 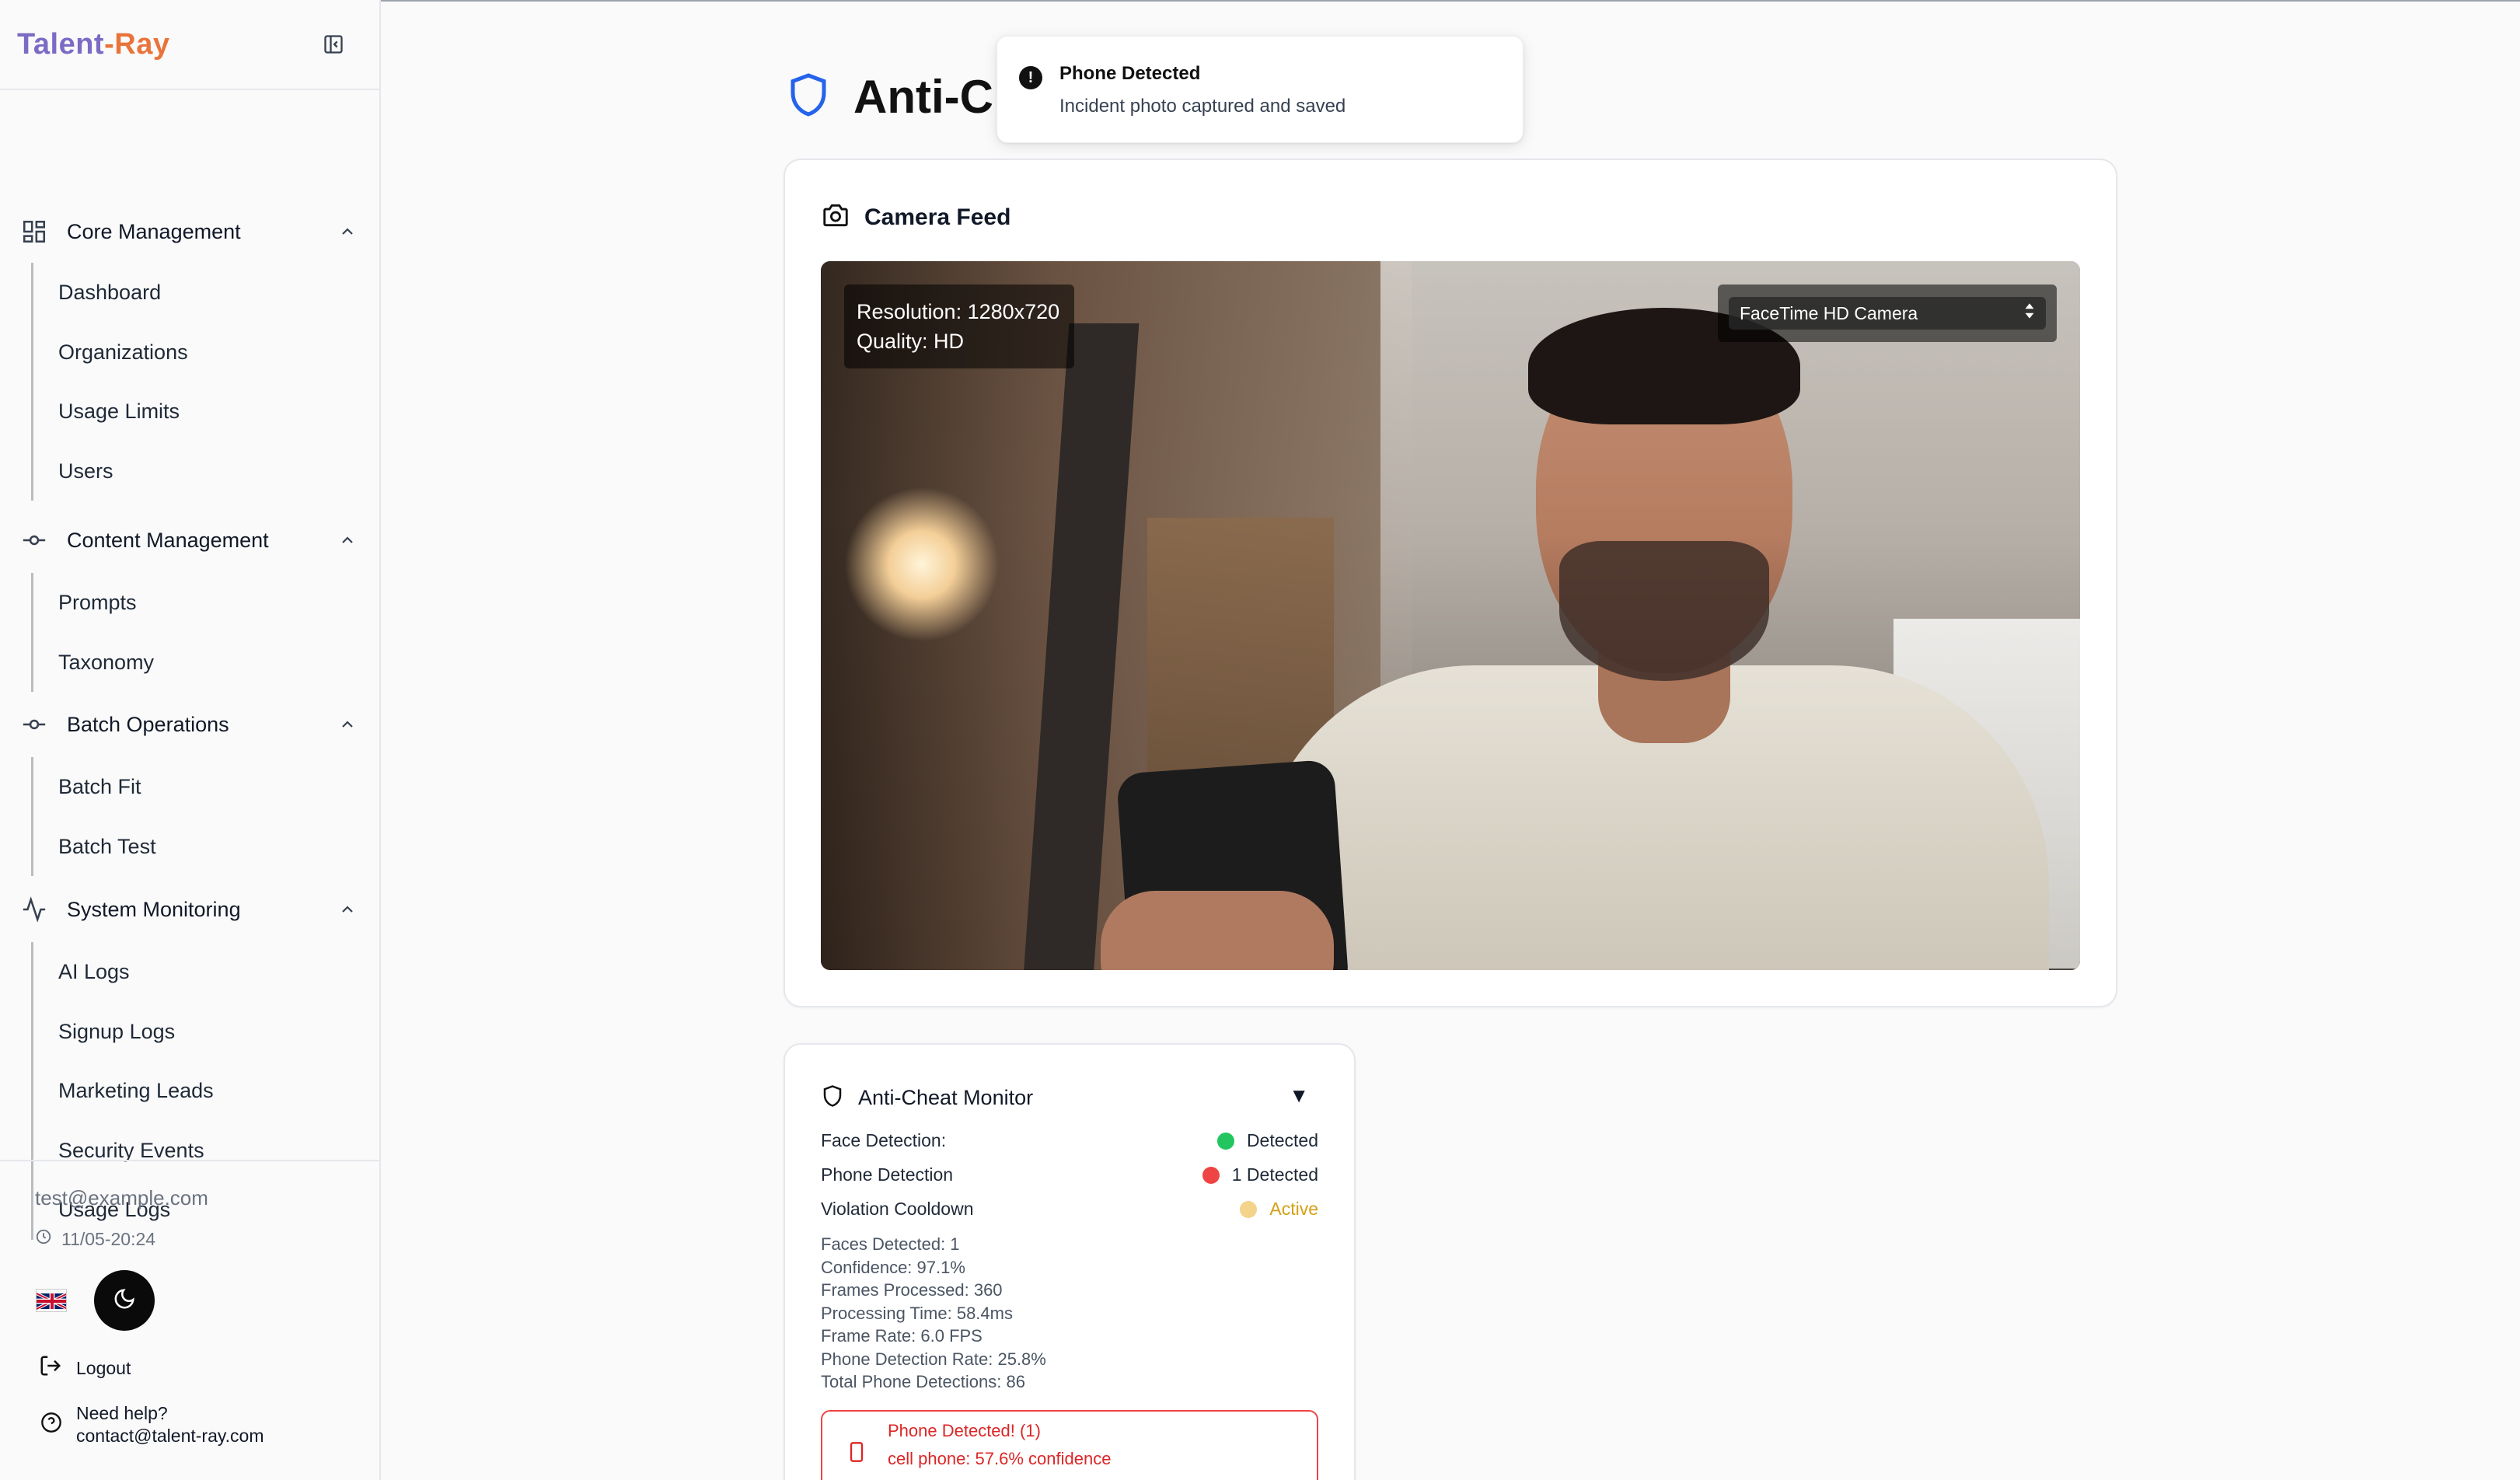 What do you see at coordinates (902, 1336) in the screenshot?
I see `stat-frame-rate: Frame Rate: 6.0 FPS` at bounding box center [902, 1336].